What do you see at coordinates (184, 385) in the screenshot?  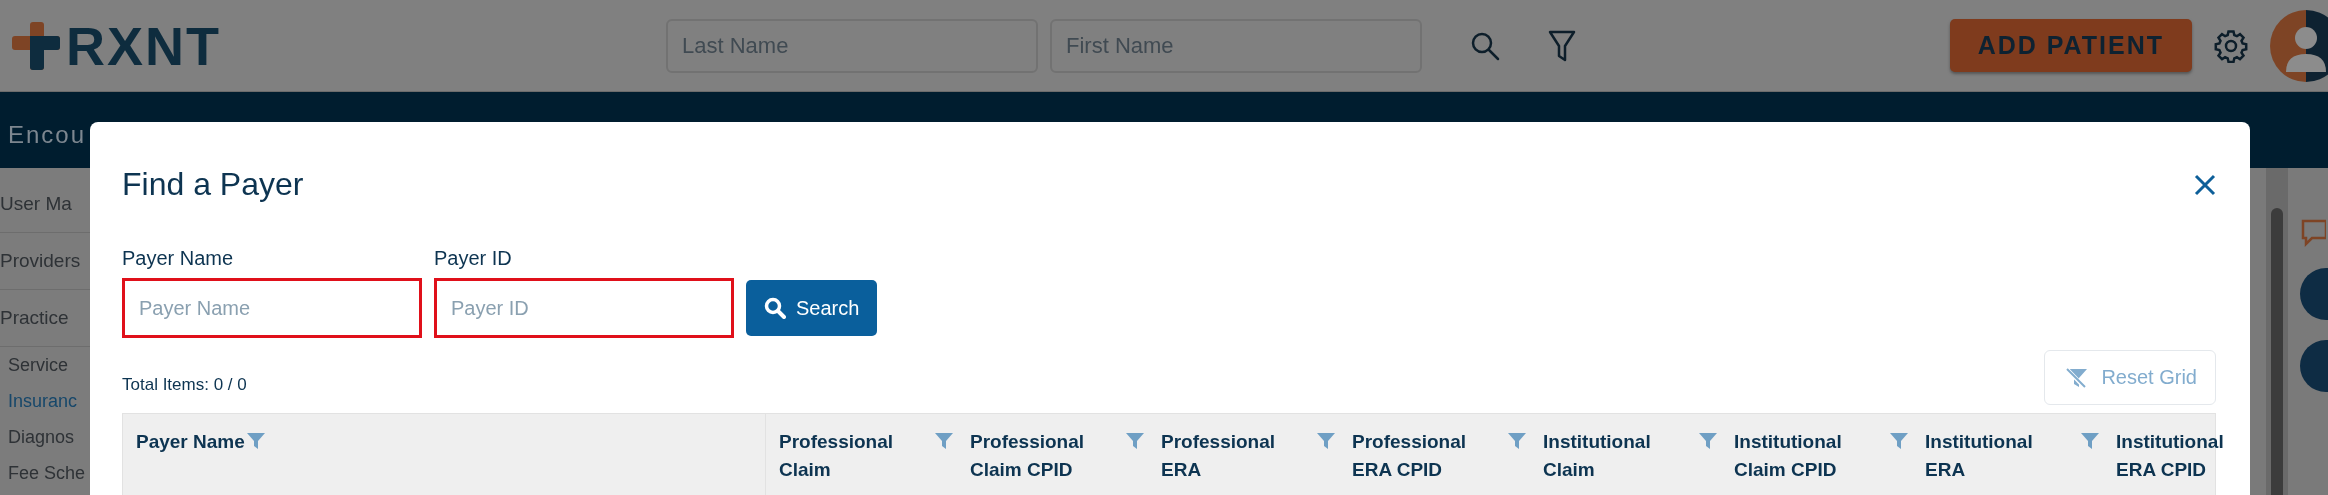 I see `total-items: Total Items: 0 / 0` at bounding box center [184, 385].